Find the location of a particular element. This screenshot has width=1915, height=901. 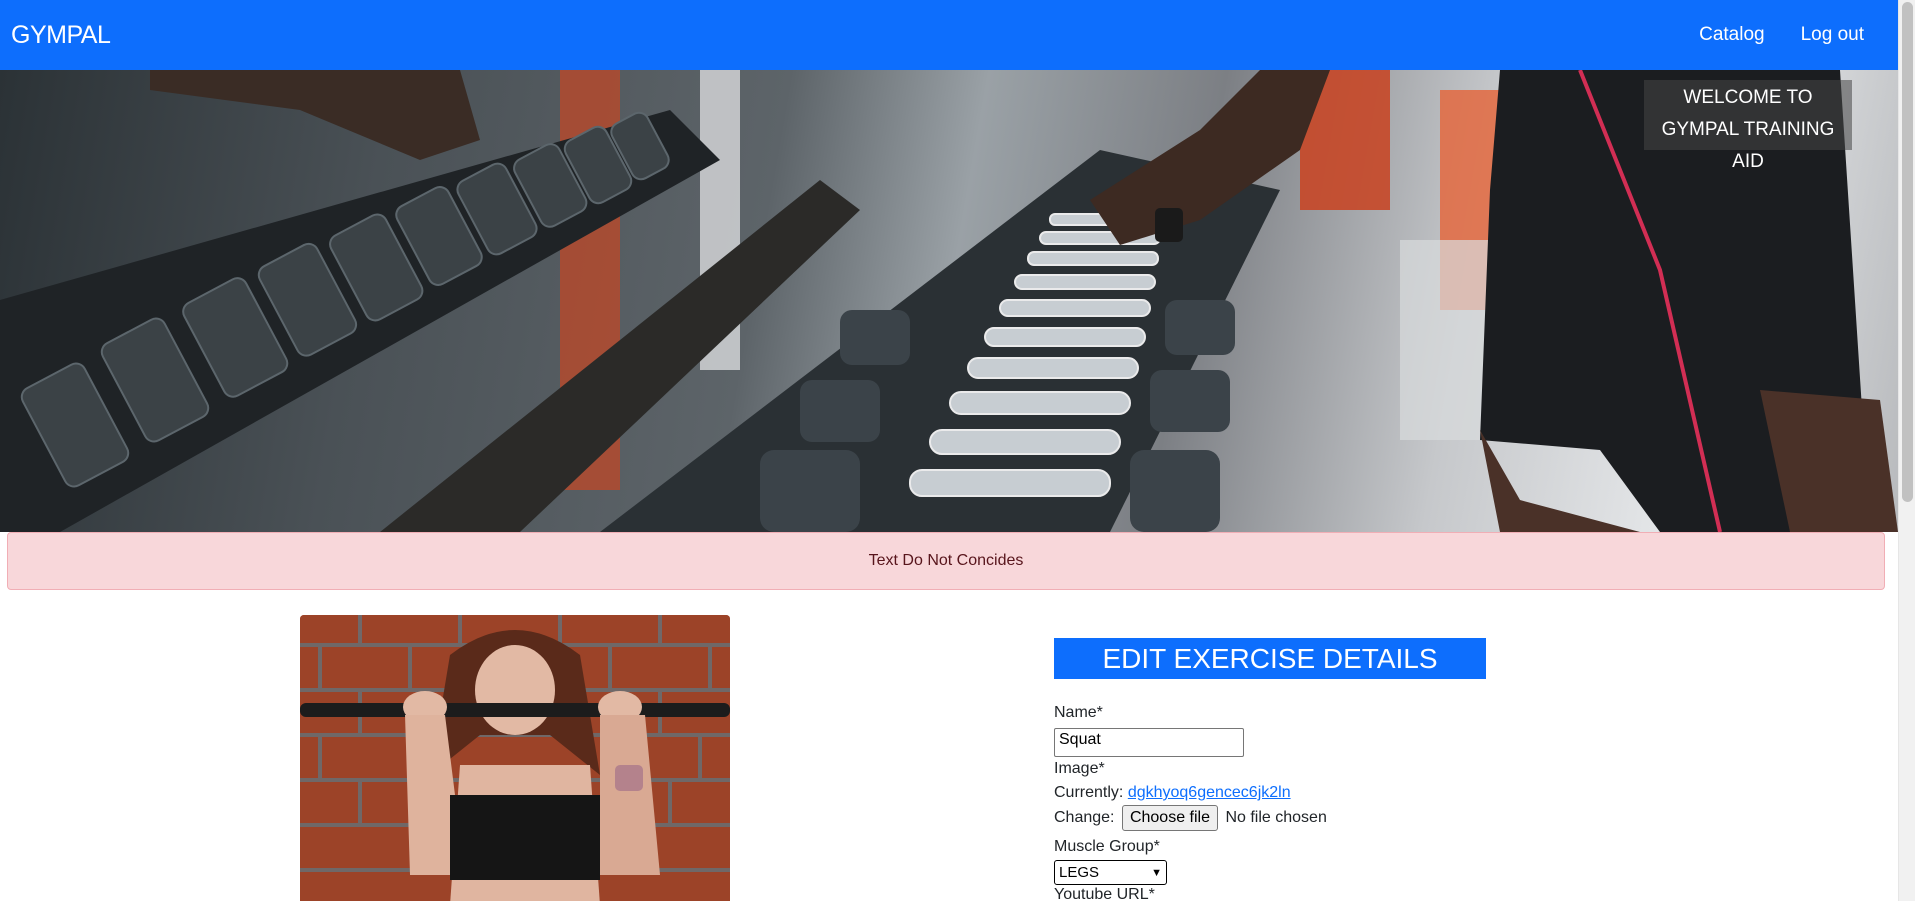

page-scrollbar is located at coordinates (1906, 450).